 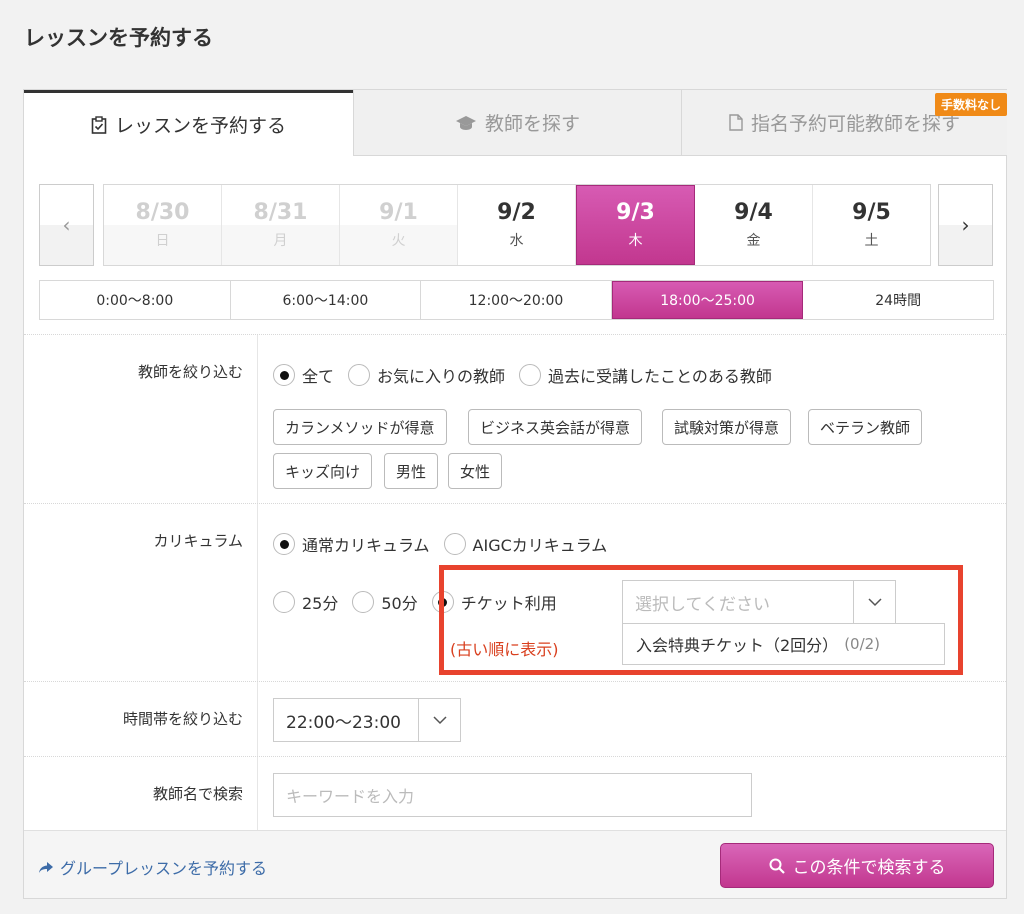 I want to click on weekday-label: 日, so click(x=162, y=241).